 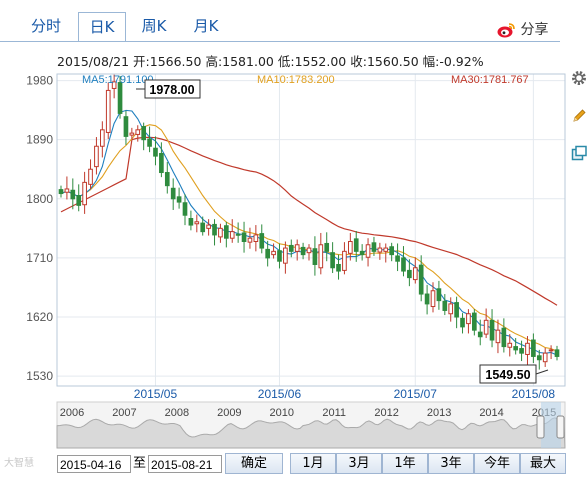 What do you see at coordinates (313, 463) in the screenshot?
I see `range-1m-button: 1月` at bounding box center [313, 463].